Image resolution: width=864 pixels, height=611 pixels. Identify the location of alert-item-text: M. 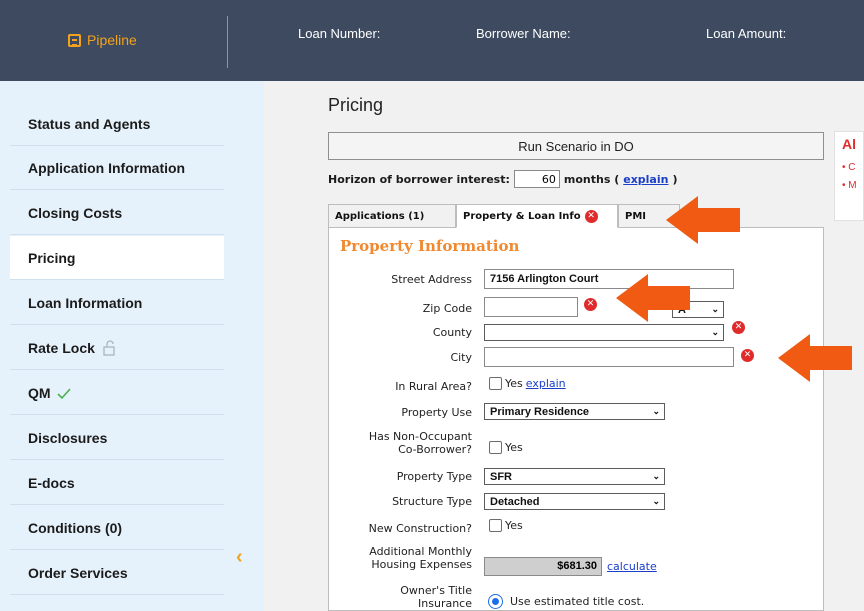
(852, 185).